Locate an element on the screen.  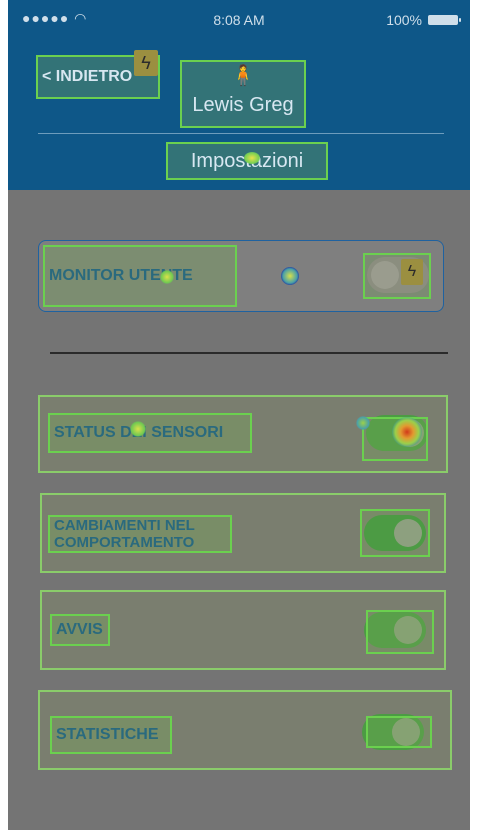
setting-label: AVVIS is located at coordinates (80, 630).